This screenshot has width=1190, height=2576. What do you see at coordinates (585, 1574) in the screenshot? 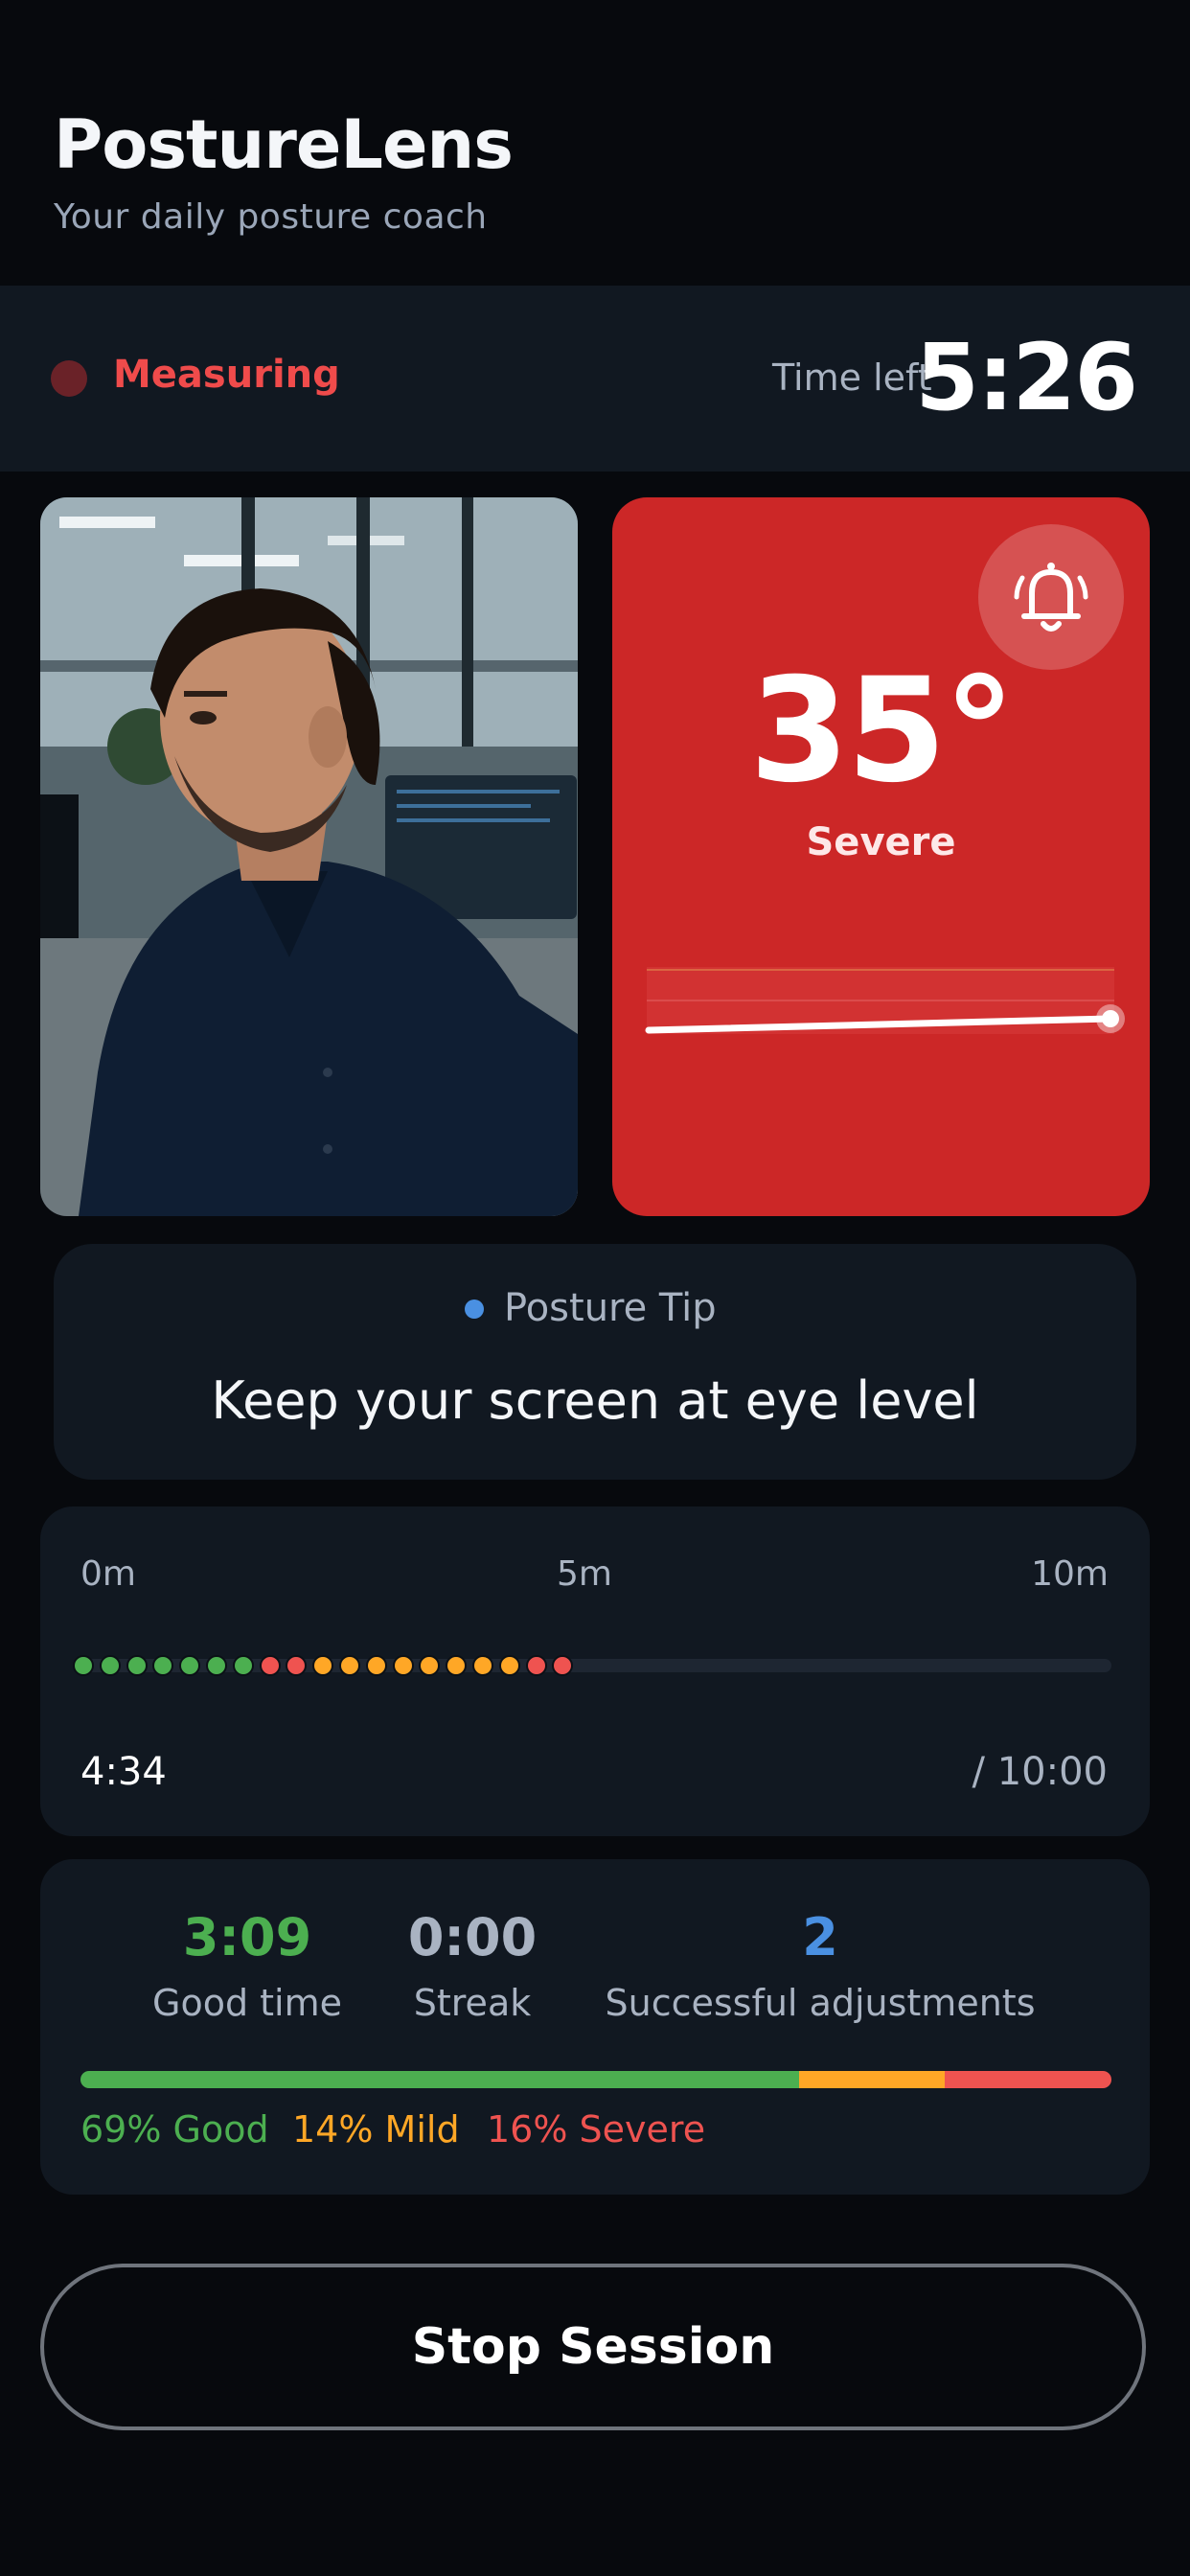
I see `timeline-tick-mid: 5m` at bounding box center [585, 1574].